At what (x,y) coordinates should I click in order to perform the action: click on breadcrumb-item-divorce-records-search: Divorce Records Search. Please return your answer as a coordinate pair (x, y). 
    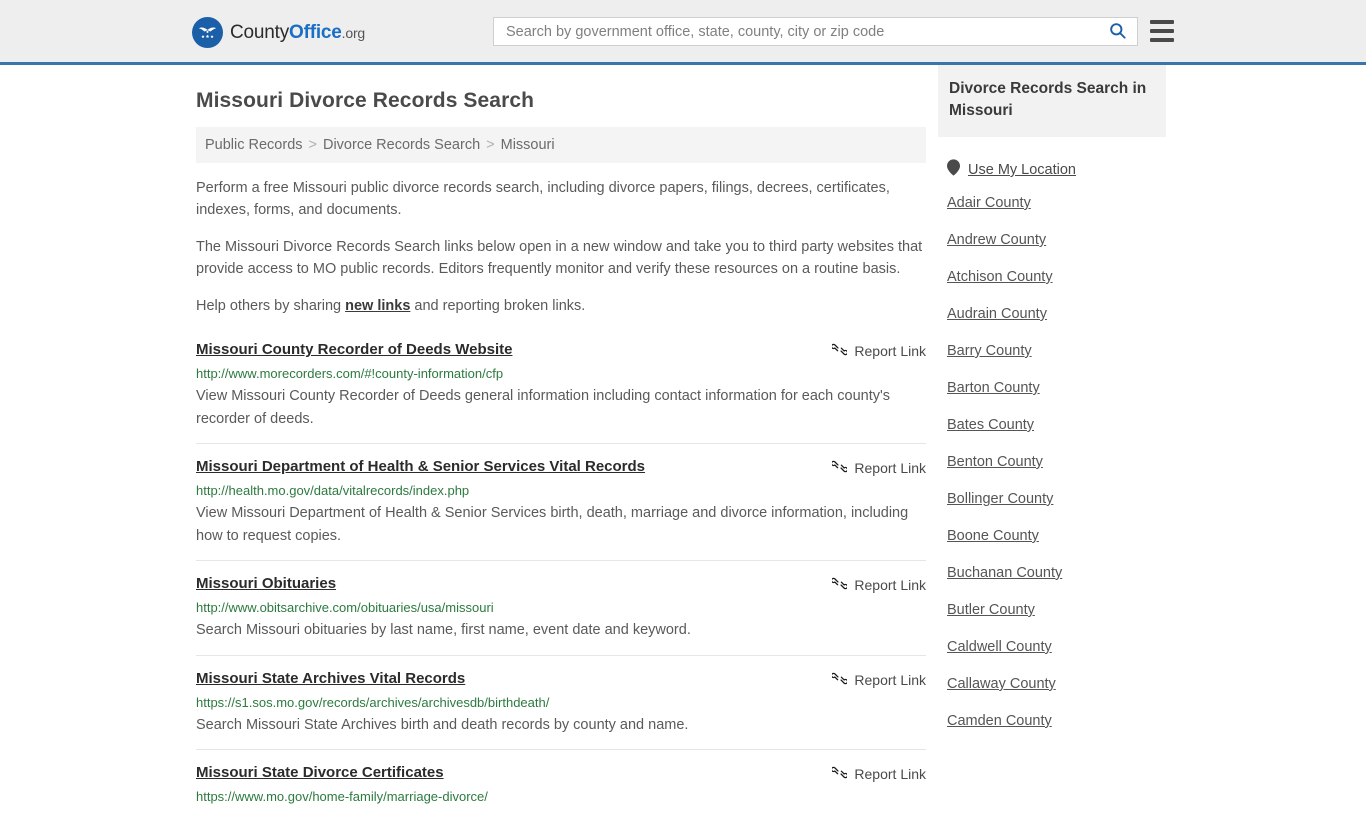
    Looking at the image, I should click on (401, 145).